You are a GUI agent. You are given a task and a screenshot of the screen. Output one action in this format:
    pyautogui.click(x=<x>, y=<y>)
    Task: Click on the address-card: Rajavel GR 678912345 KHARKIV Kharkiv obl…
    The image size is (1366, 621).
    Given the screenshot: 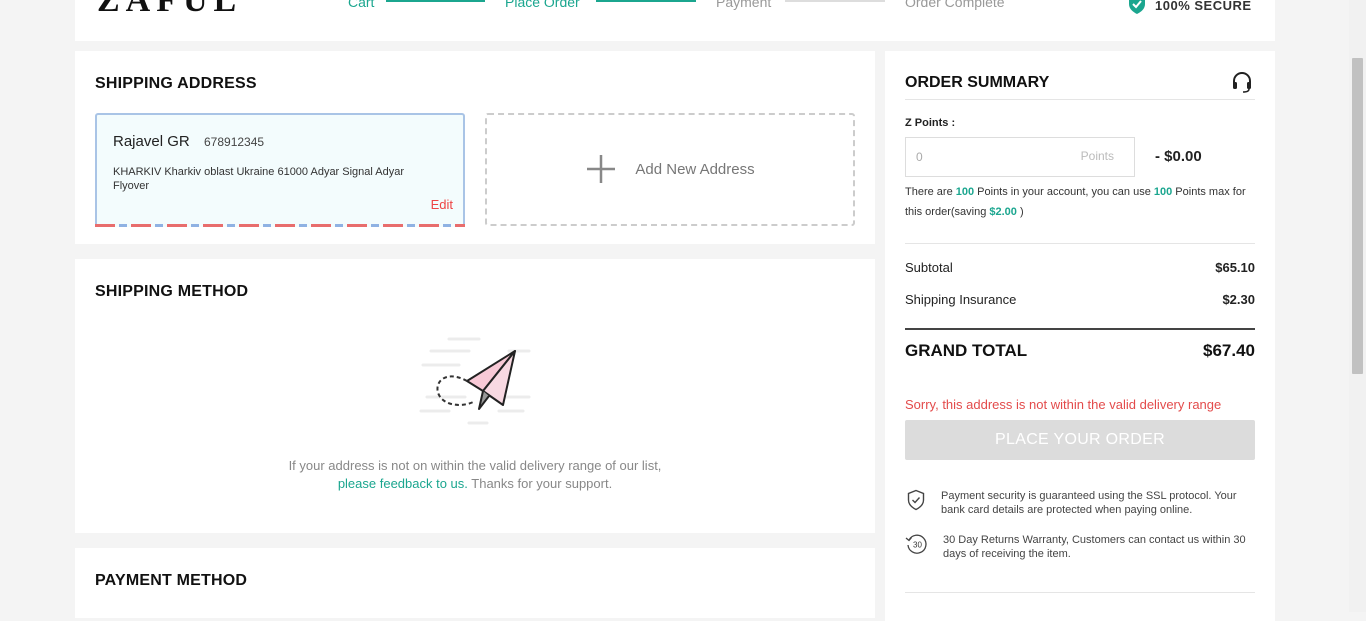 What is the action you would take?
    pyautogui.click(x=280, y=170)
    